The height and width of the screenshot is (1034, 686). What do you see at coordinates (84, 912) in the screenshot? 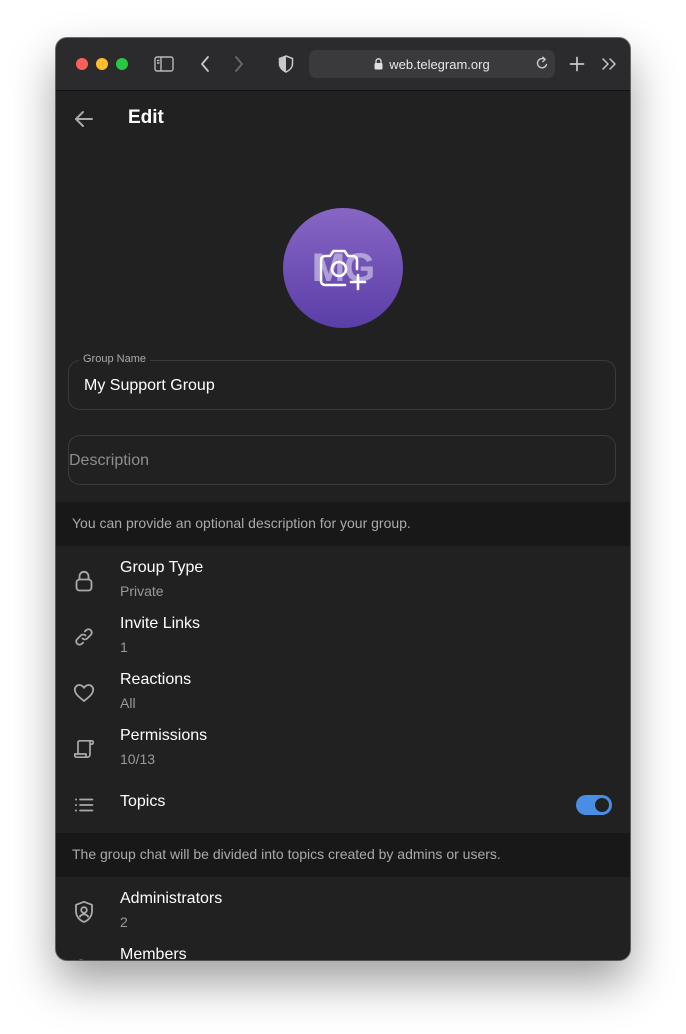
I see `admin-shield-icon` at bounding box center [84, 912].